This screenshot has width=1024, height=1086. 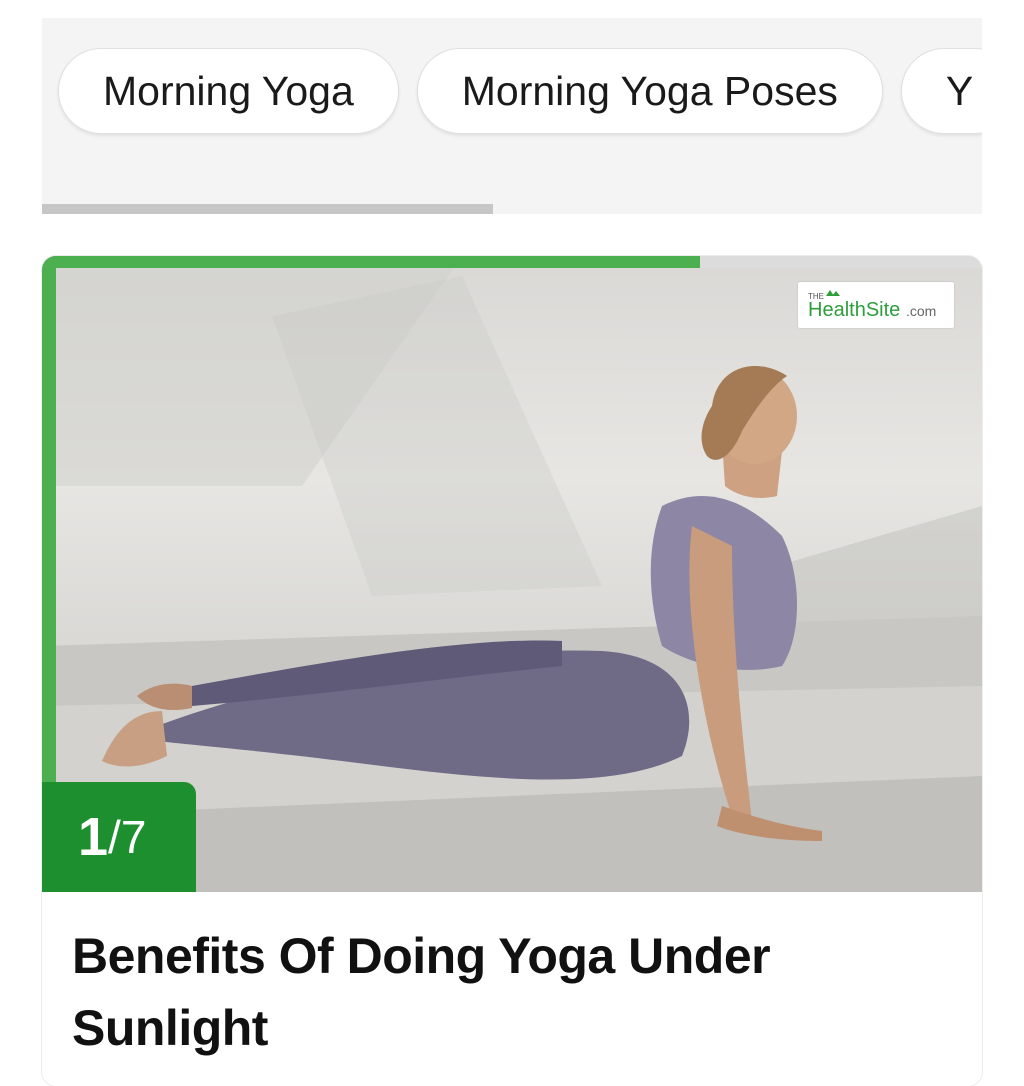 I want to click on healthsite-logo-icon: THE HealthSite .com, so click(x=876, y=305).